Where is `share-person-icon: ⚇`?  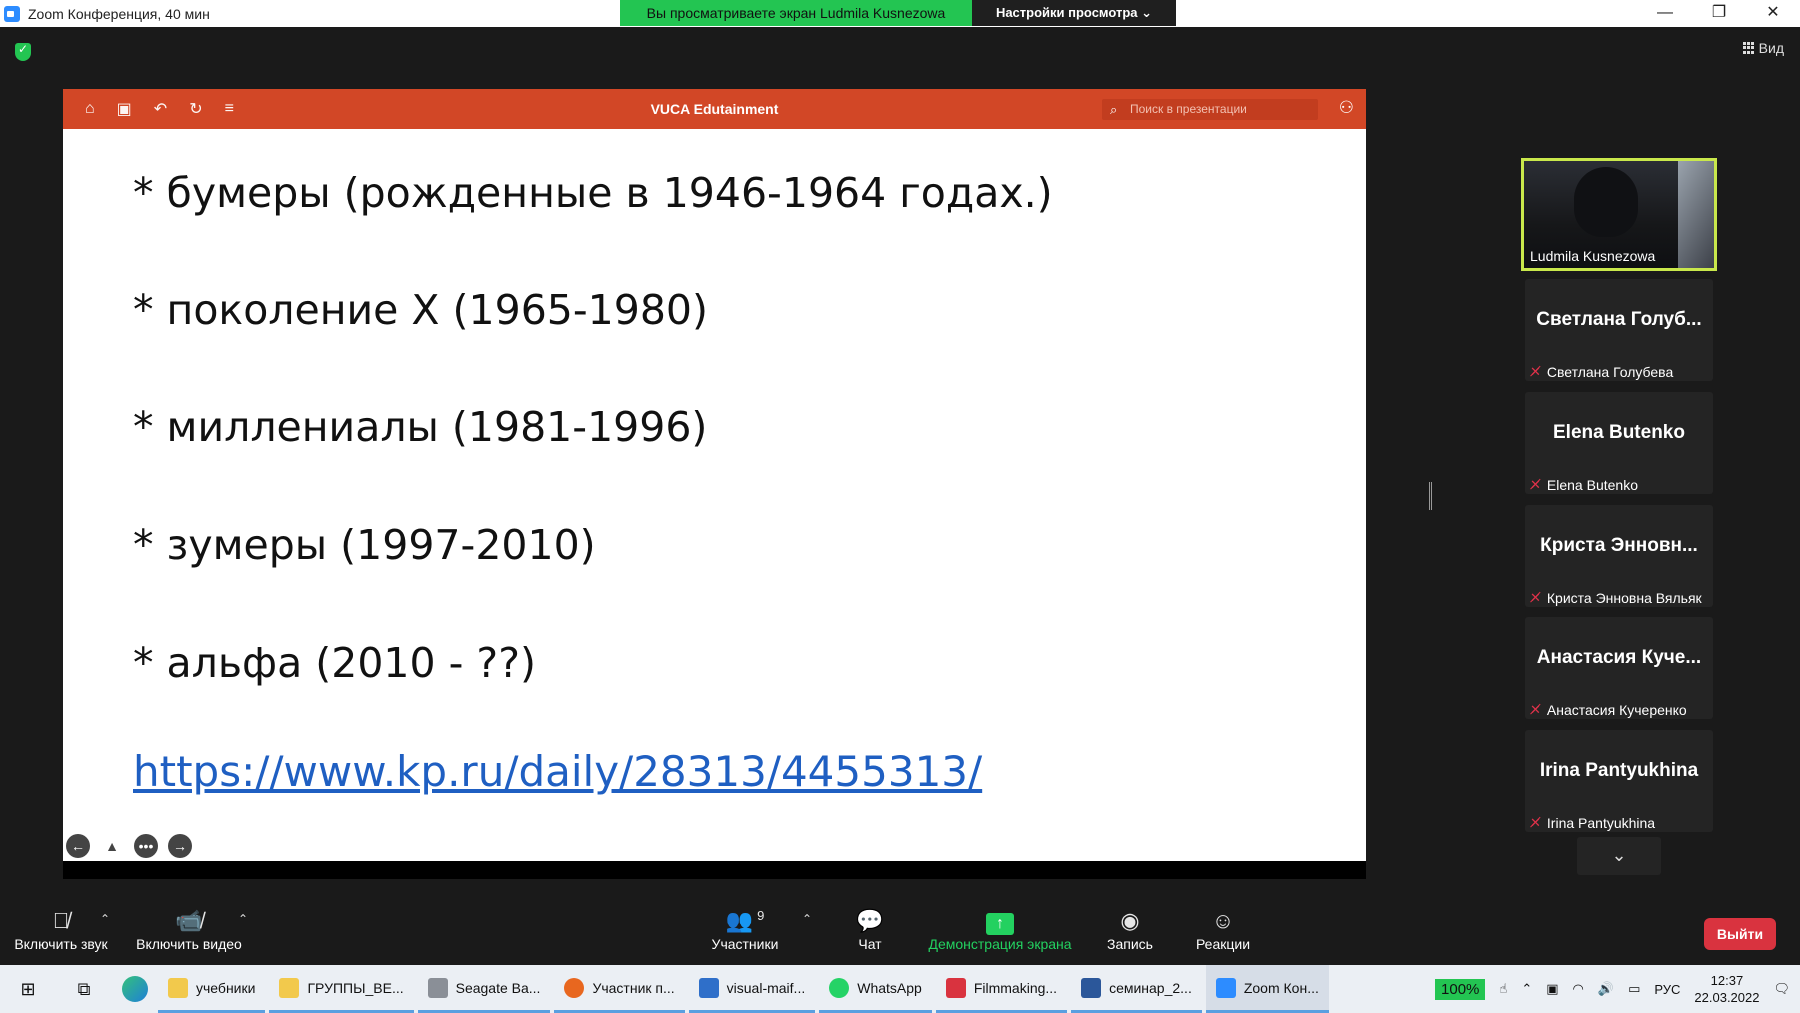 share-person-icon: ⚇ is located at coordinates (1346, 108).